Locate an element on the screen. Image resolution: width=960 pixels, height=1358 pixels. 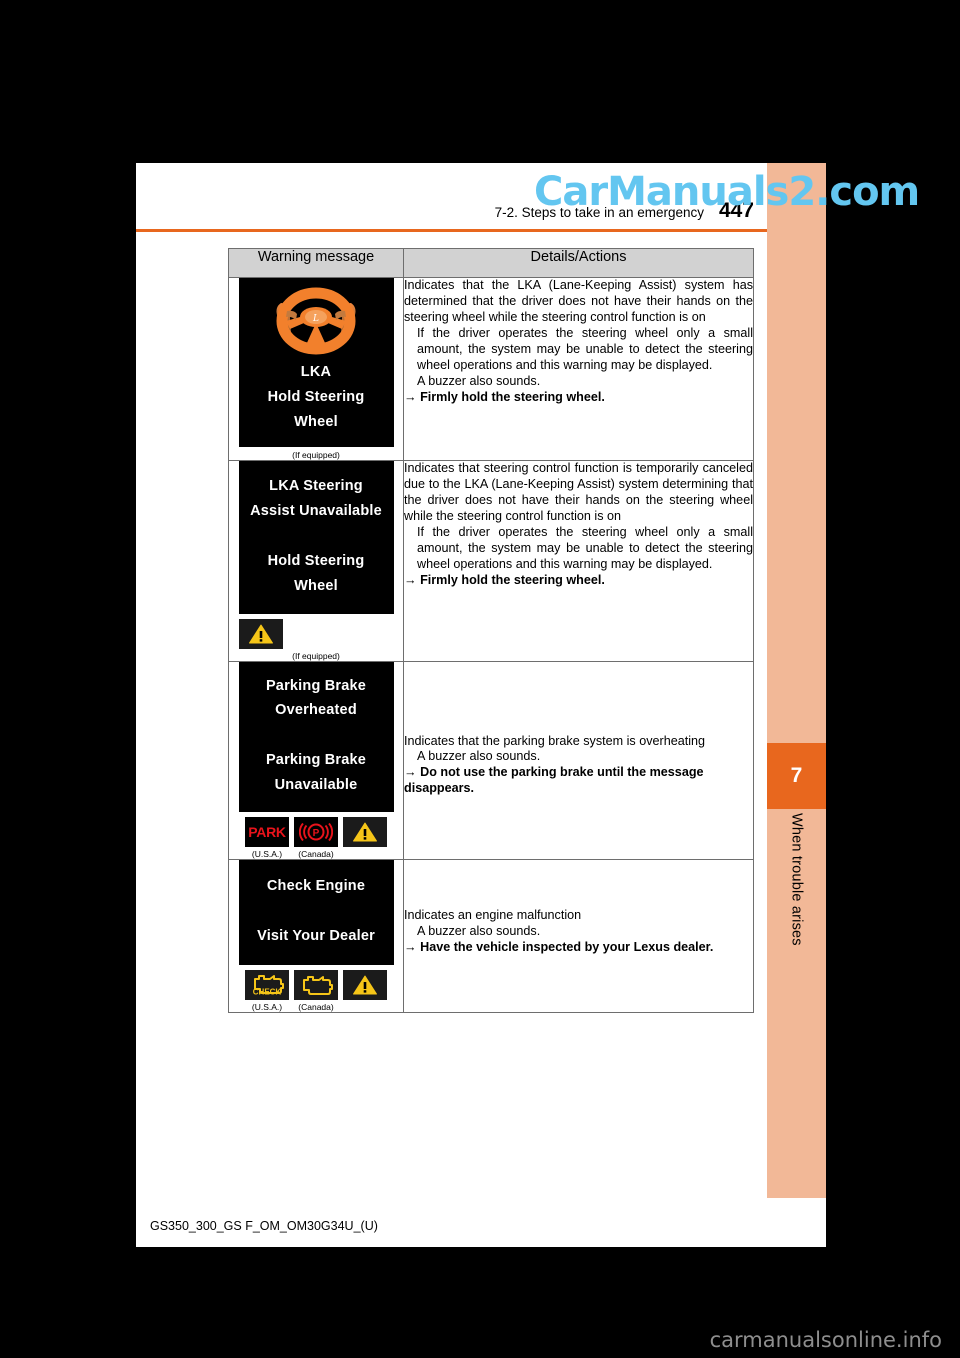
header-divider-rule is located at coordinates (481, 230).